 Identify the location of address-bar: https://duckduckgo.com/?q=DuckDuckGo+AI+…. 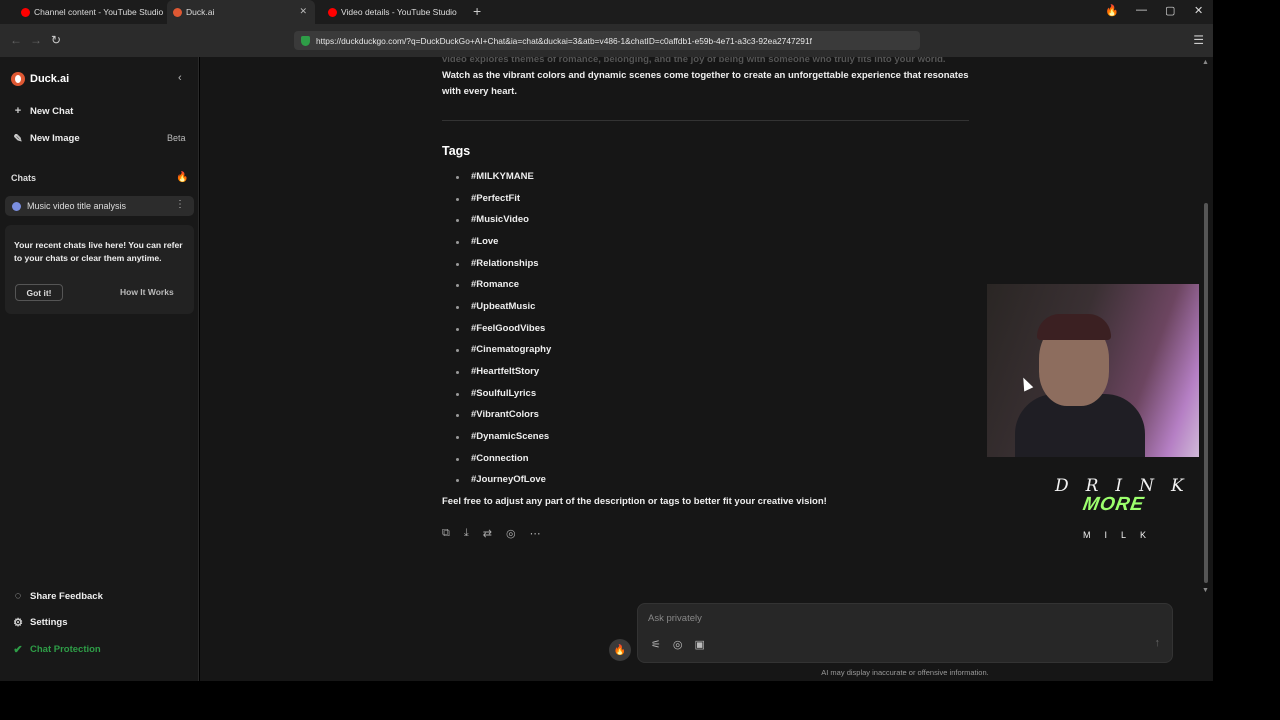
(607, 40).